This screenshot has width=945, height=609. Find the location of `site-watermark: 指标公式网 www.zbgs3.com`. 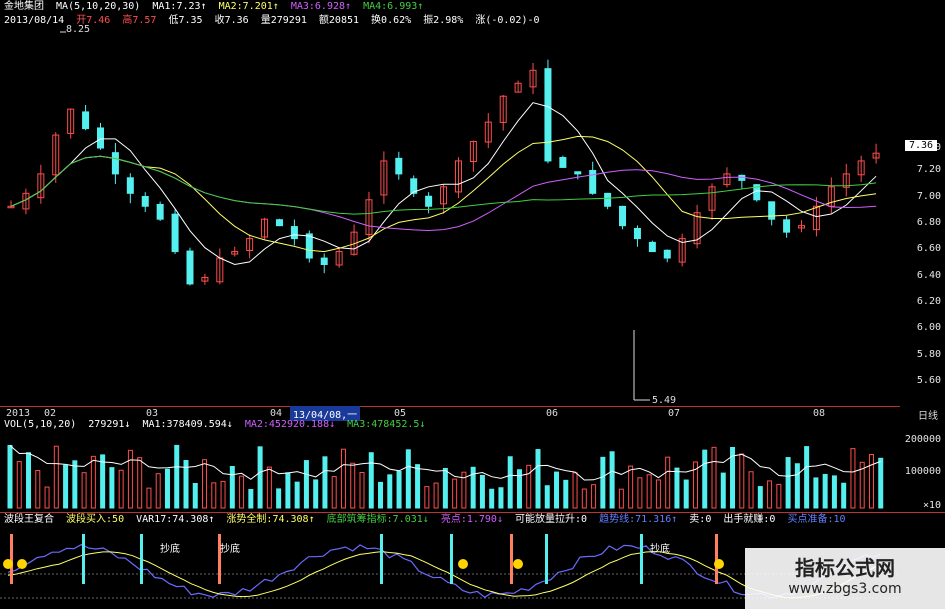

site-watermark: 指标公式网 www.zbgs3.com is located at coordinates (845, 578).